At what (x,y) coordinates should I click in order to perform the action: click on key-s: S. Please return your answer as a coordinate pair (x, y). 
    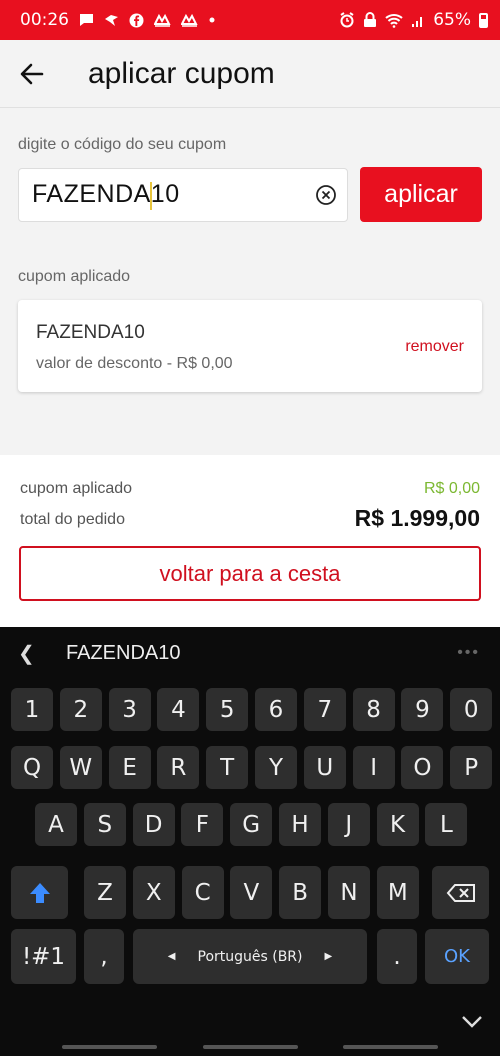
    Looking at the image, I should click on (104, 824).